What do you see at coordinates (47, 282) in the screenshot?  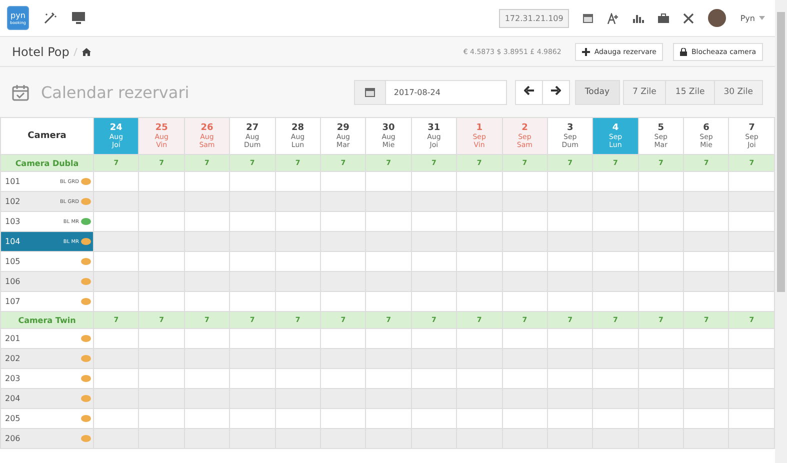 I see `room-cell: 106` at bounding box center [47, 282].